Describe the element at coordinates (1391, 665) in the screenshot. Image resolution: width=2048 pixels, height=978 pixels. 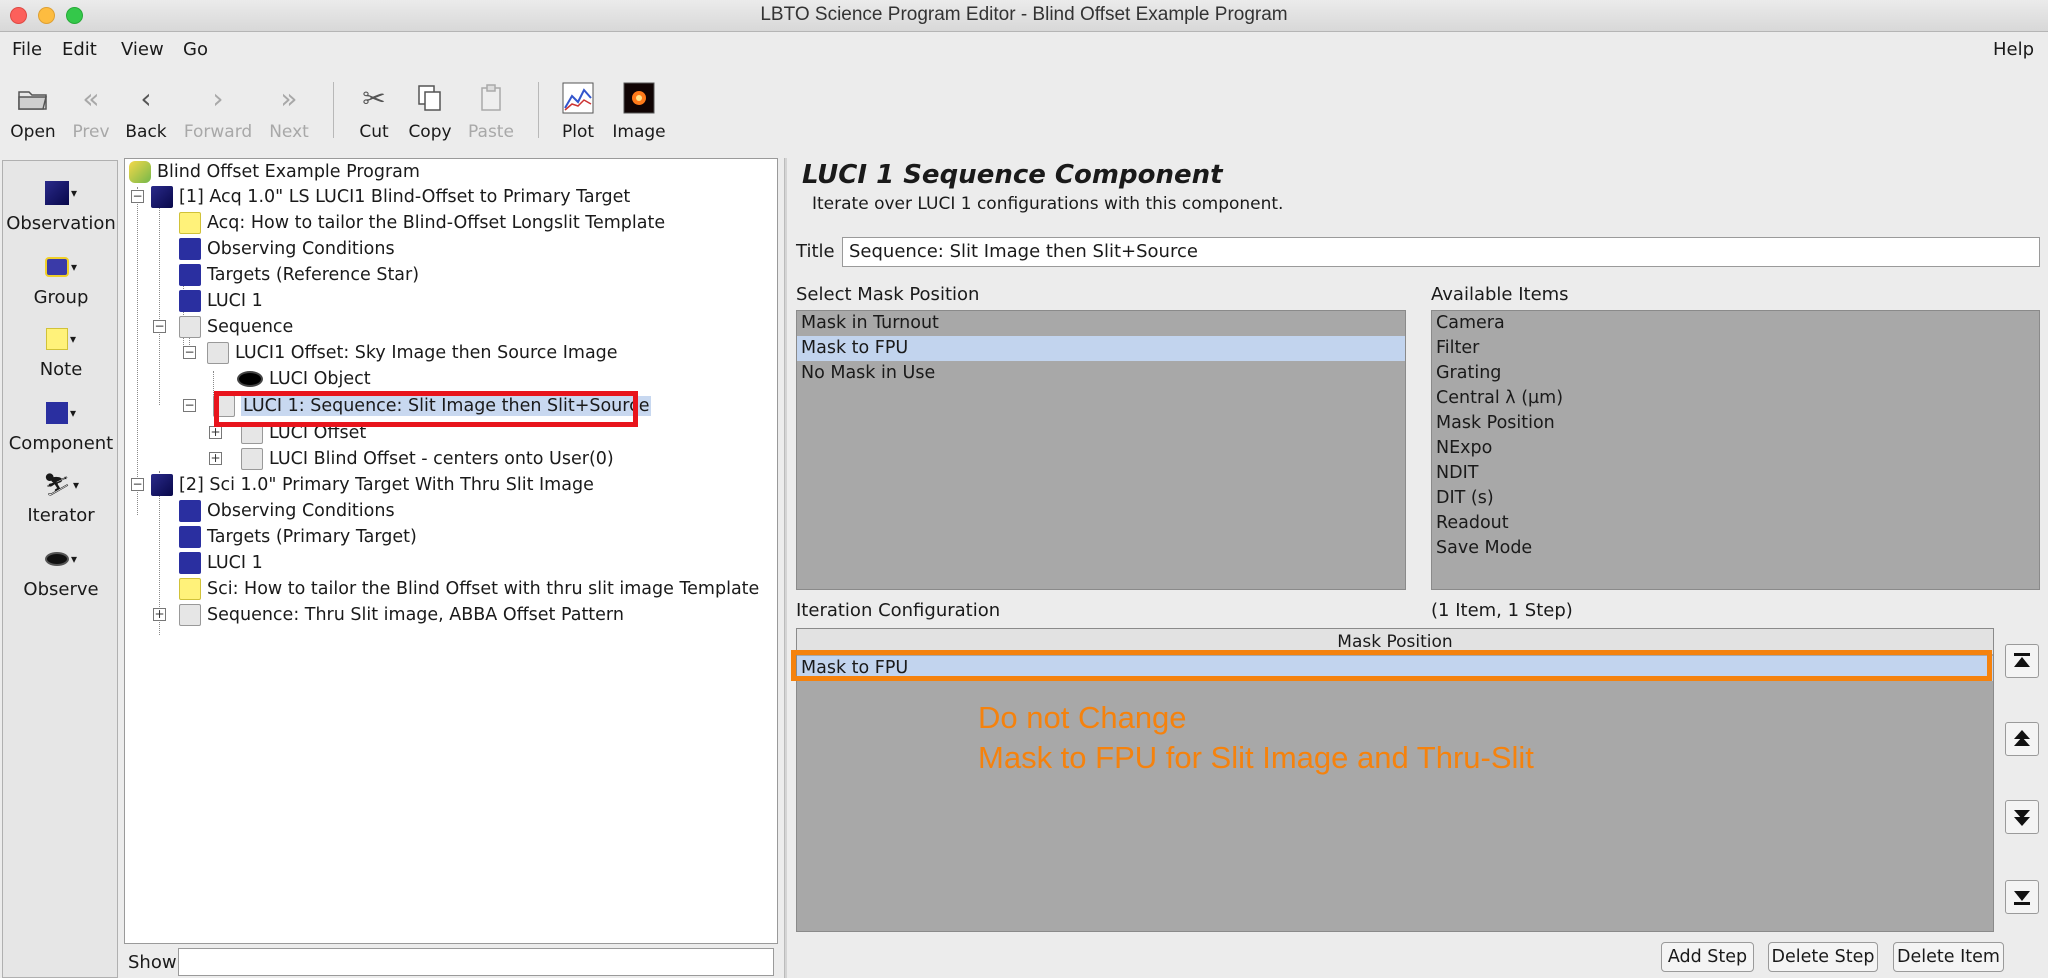
I see `row-highlight` at that location.